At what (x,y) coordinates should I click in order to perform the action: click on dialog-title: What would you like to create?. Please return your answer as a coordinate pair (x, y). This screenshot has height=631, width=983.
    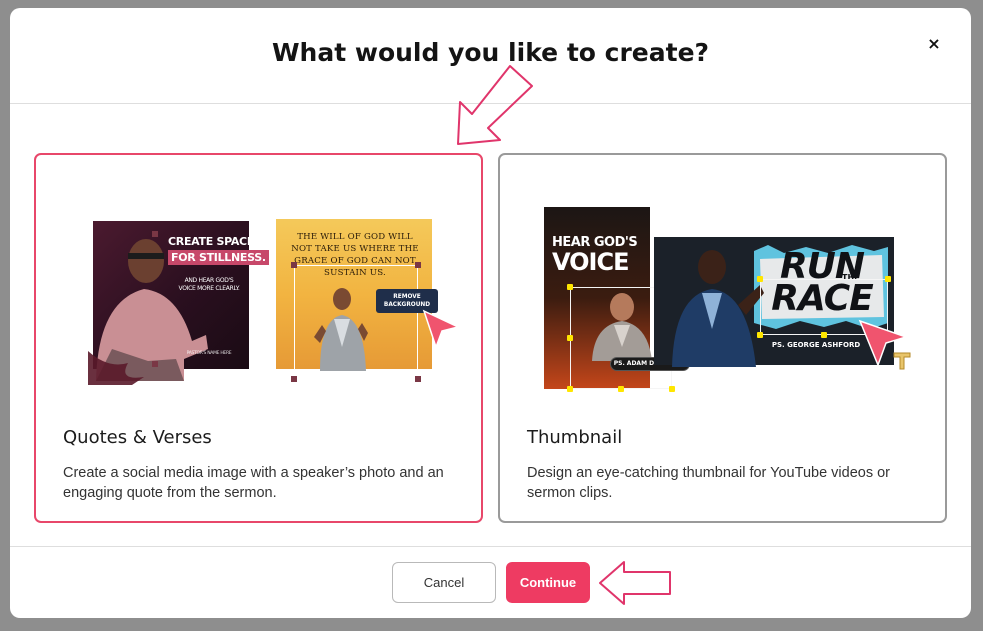
    Looking at the image, I should click on (490, 52).